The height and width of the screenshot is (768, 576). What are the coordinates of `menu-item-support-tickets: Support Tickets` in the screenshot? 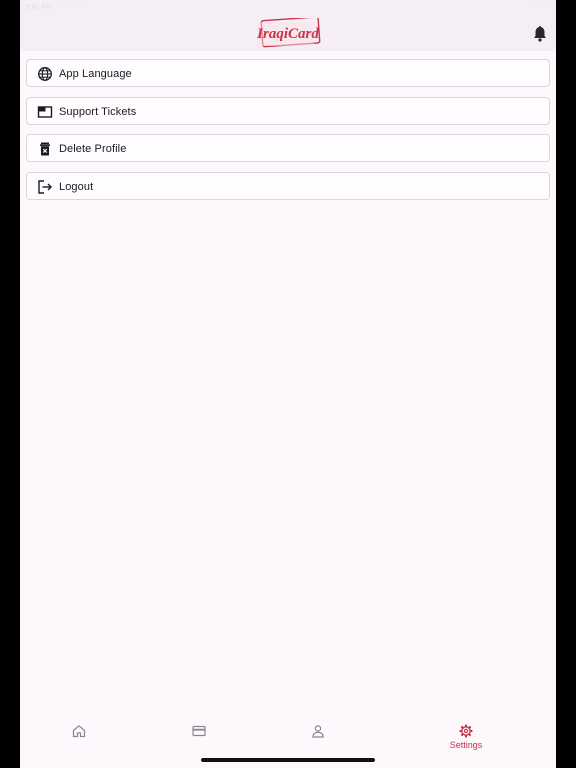 It's located at (288, 110).